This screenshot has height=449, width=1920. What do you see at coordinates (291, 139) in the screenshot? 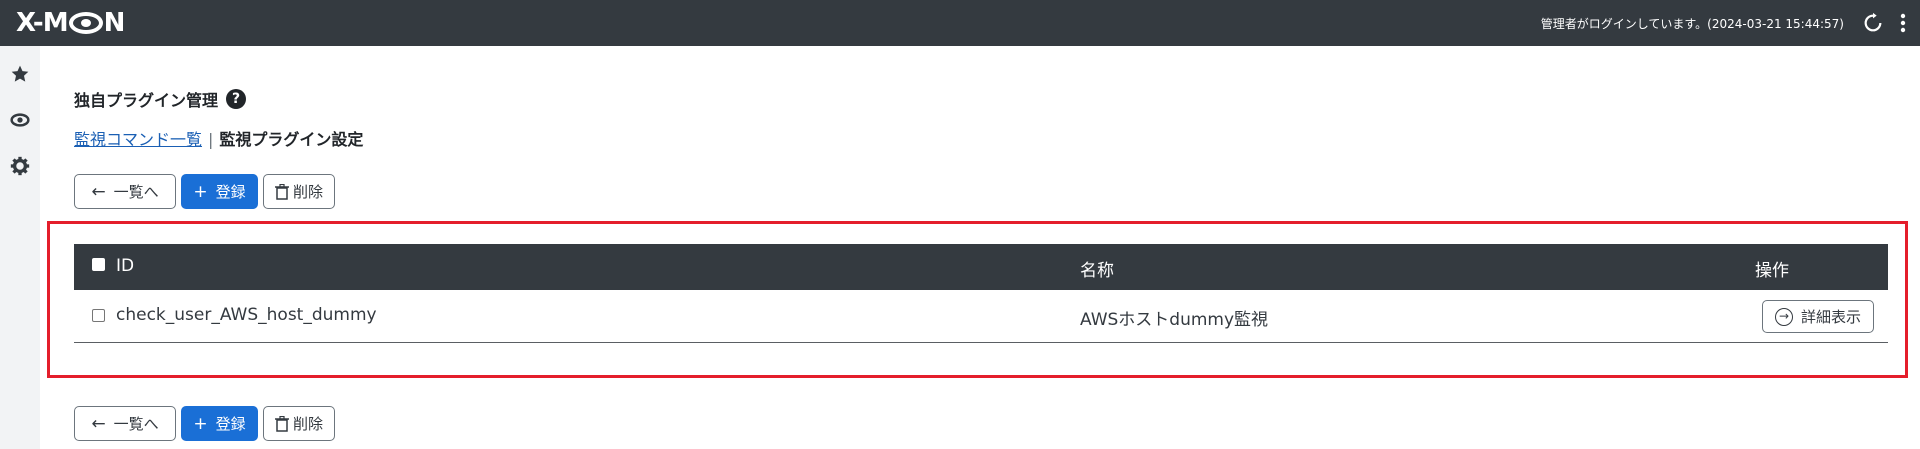
I see `current-page: 監視プラグイン設定` at bounding box center [291, 139].